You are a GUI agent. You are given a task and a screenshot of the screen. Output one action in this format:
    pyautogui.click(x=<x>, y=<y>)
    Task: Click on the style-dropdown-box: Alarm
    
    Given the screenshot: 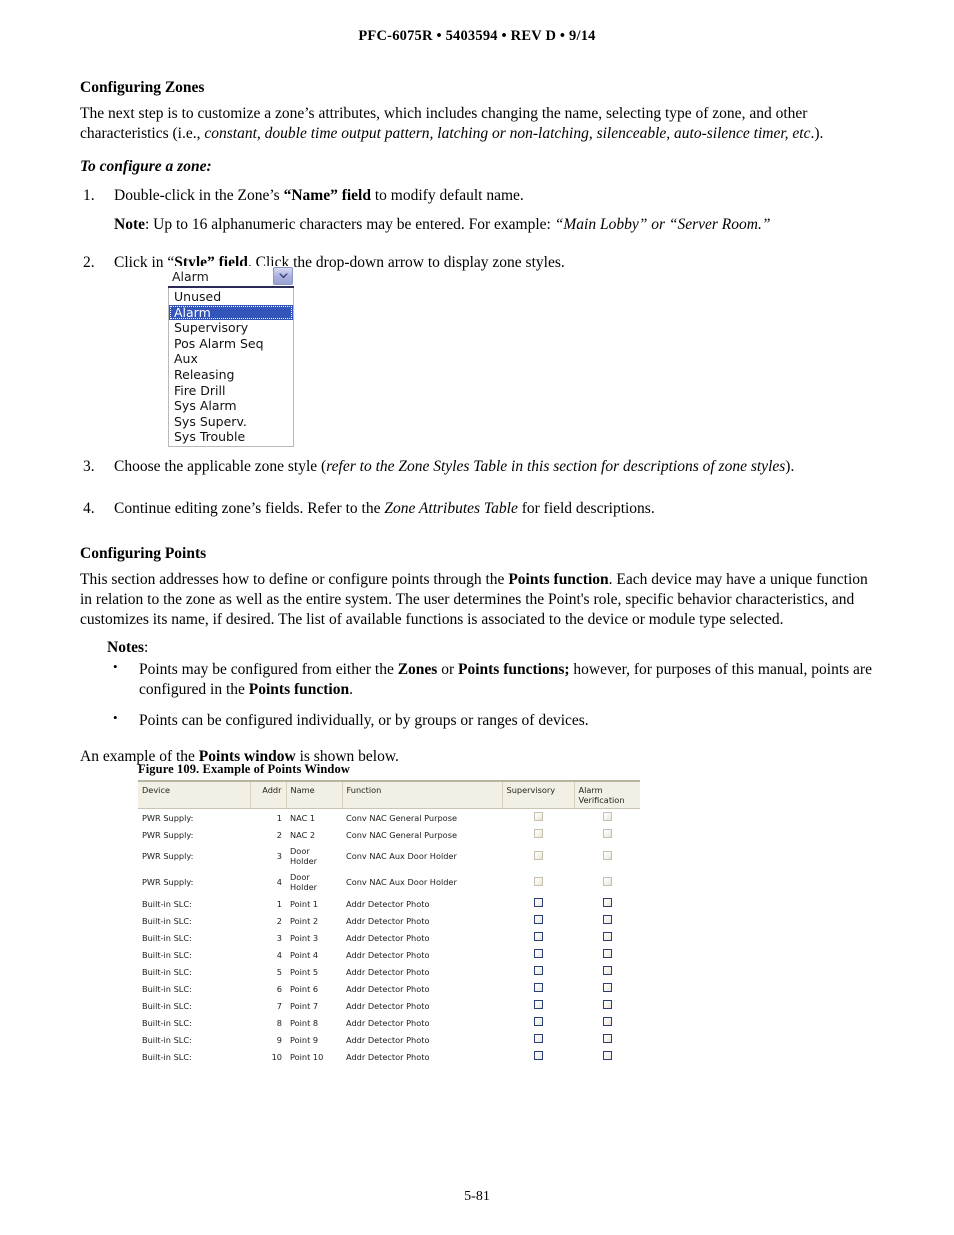 What is the action you would take?
    pyautogui.click(x=231, y=277)
    